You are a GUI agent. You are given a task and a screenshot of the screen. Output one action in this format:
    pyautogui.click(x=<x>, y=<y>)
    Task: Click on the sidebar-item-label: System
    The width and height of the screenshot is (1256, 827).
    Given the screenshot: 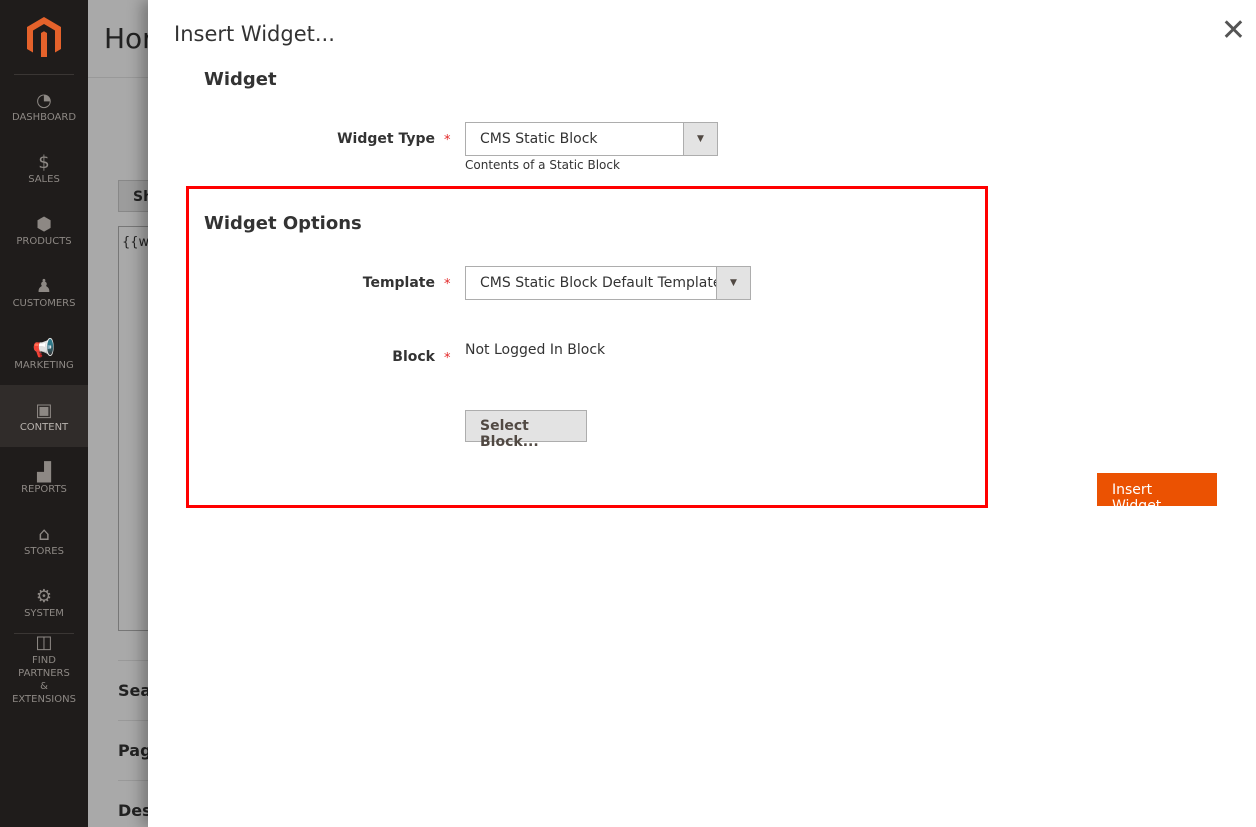 What is the action you would take?
    pyautogui.click(x=44, y=613)
    